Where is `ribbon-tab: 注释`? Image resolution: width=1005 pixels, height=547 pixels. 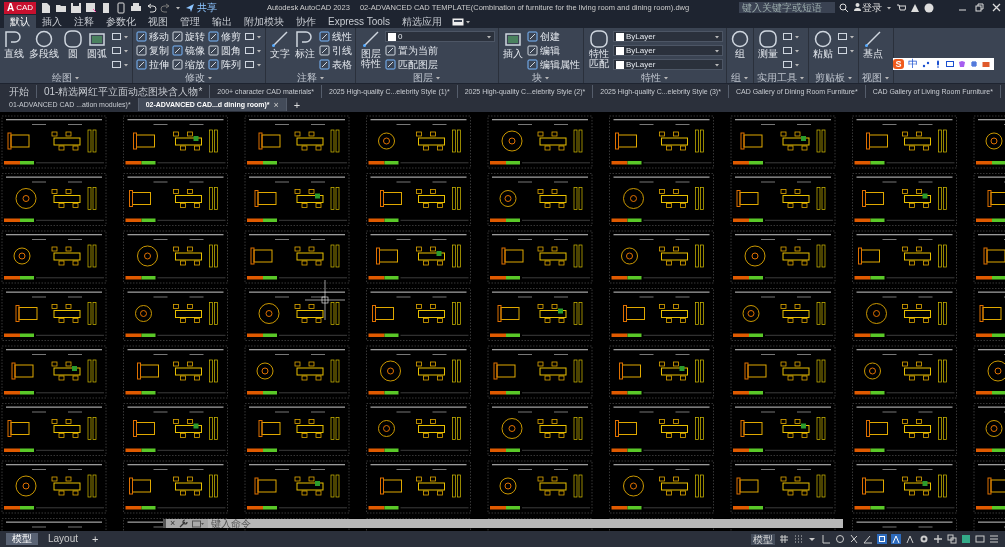
ribbon-tab: 注释 is located at coordinates (84, 21).